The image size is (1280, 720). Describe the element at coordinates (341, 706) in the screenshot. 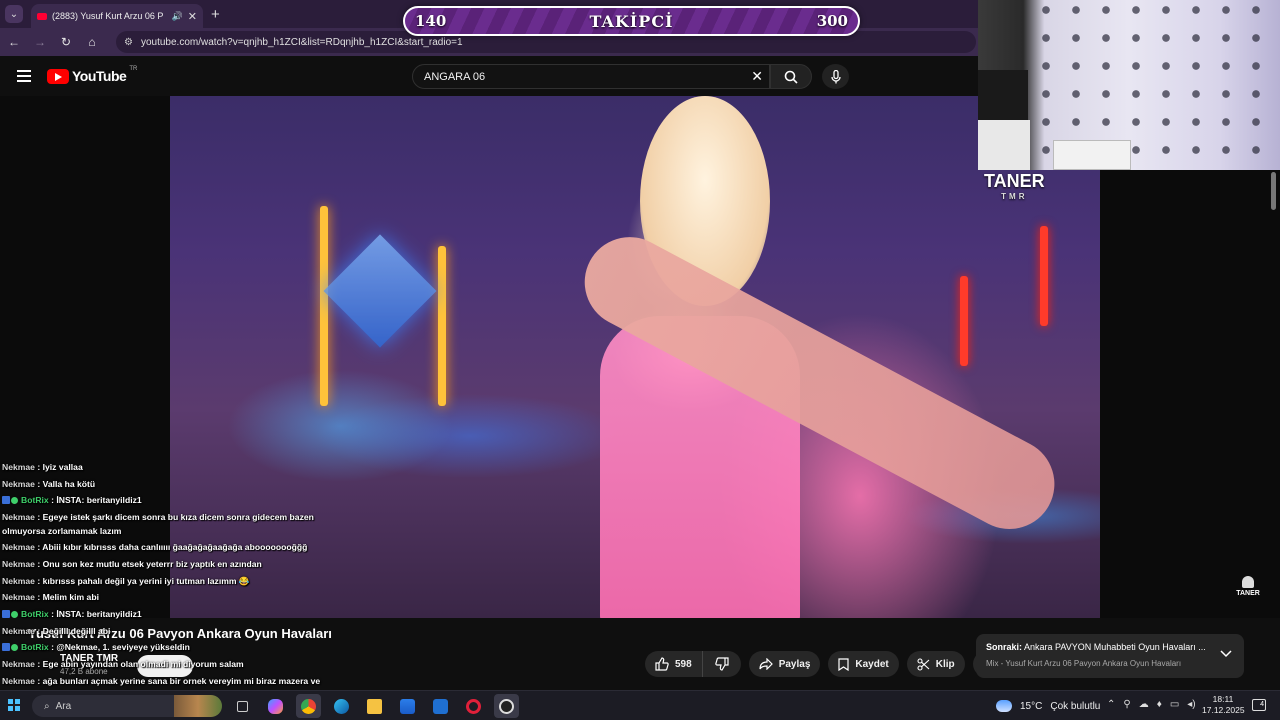

I see `edge-icon` at that location.